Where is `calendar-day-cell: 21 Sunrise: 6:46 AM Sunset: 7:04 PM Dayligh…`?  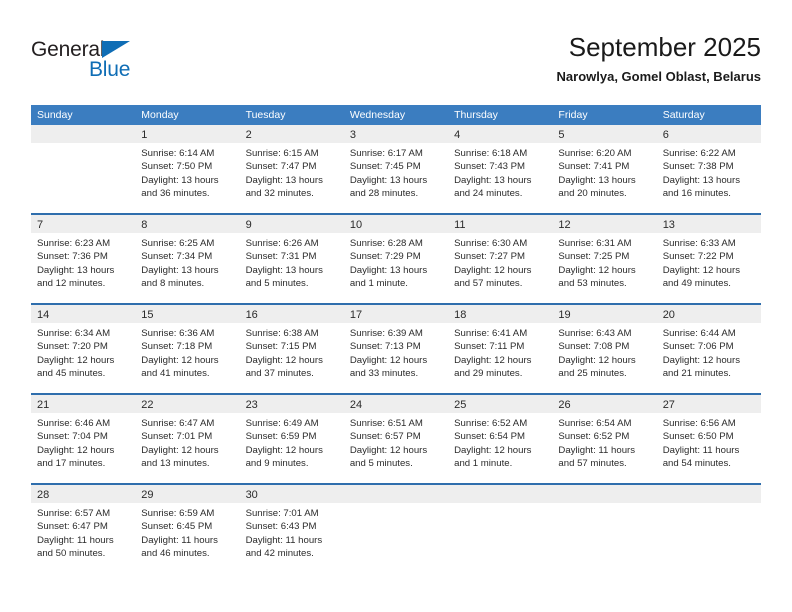 calendar-day-cell: 21 Sunrise: 6:46 AM Sunset: 7:04 PM Dayligh… is located at coordinates (83, 439).